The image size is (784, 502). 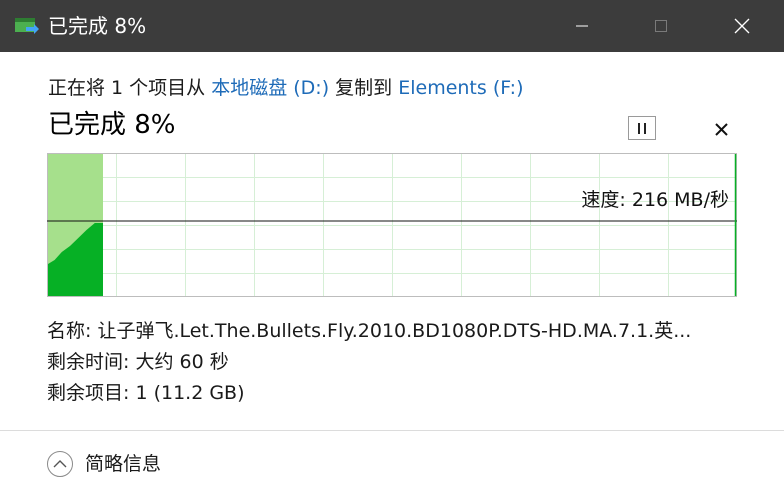 What do you see at coordinates (69, 331) in the screenshot?
I see `name-label: 名称:` at bounding box center [69, 331].